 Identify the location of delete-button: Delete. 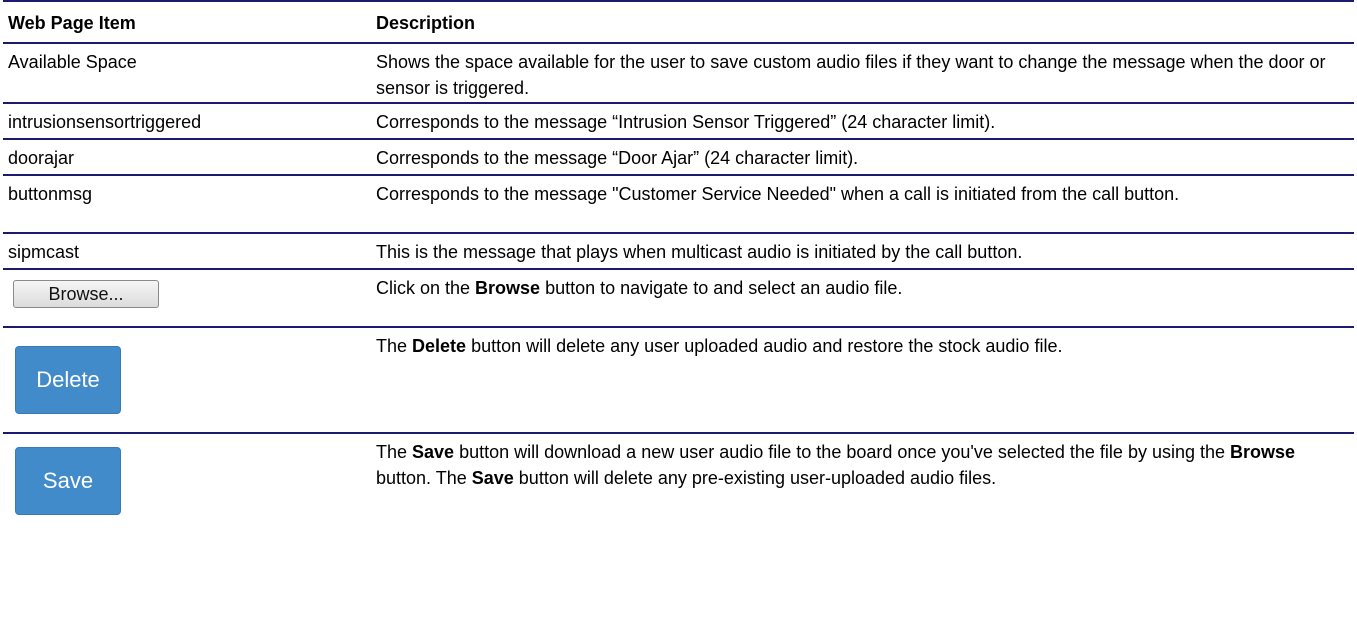
(68, 380).